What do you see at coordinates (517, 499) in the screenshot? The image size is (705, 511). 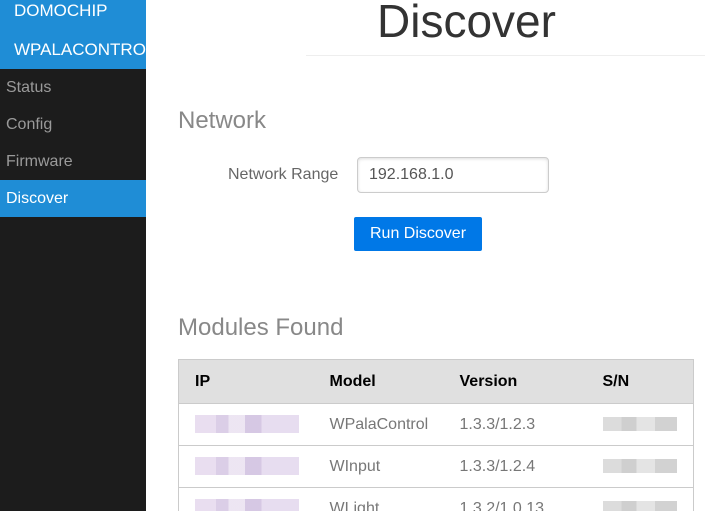 I see `version-cell: 1.3.2/1.0.13` at bounding box center [517, 499].